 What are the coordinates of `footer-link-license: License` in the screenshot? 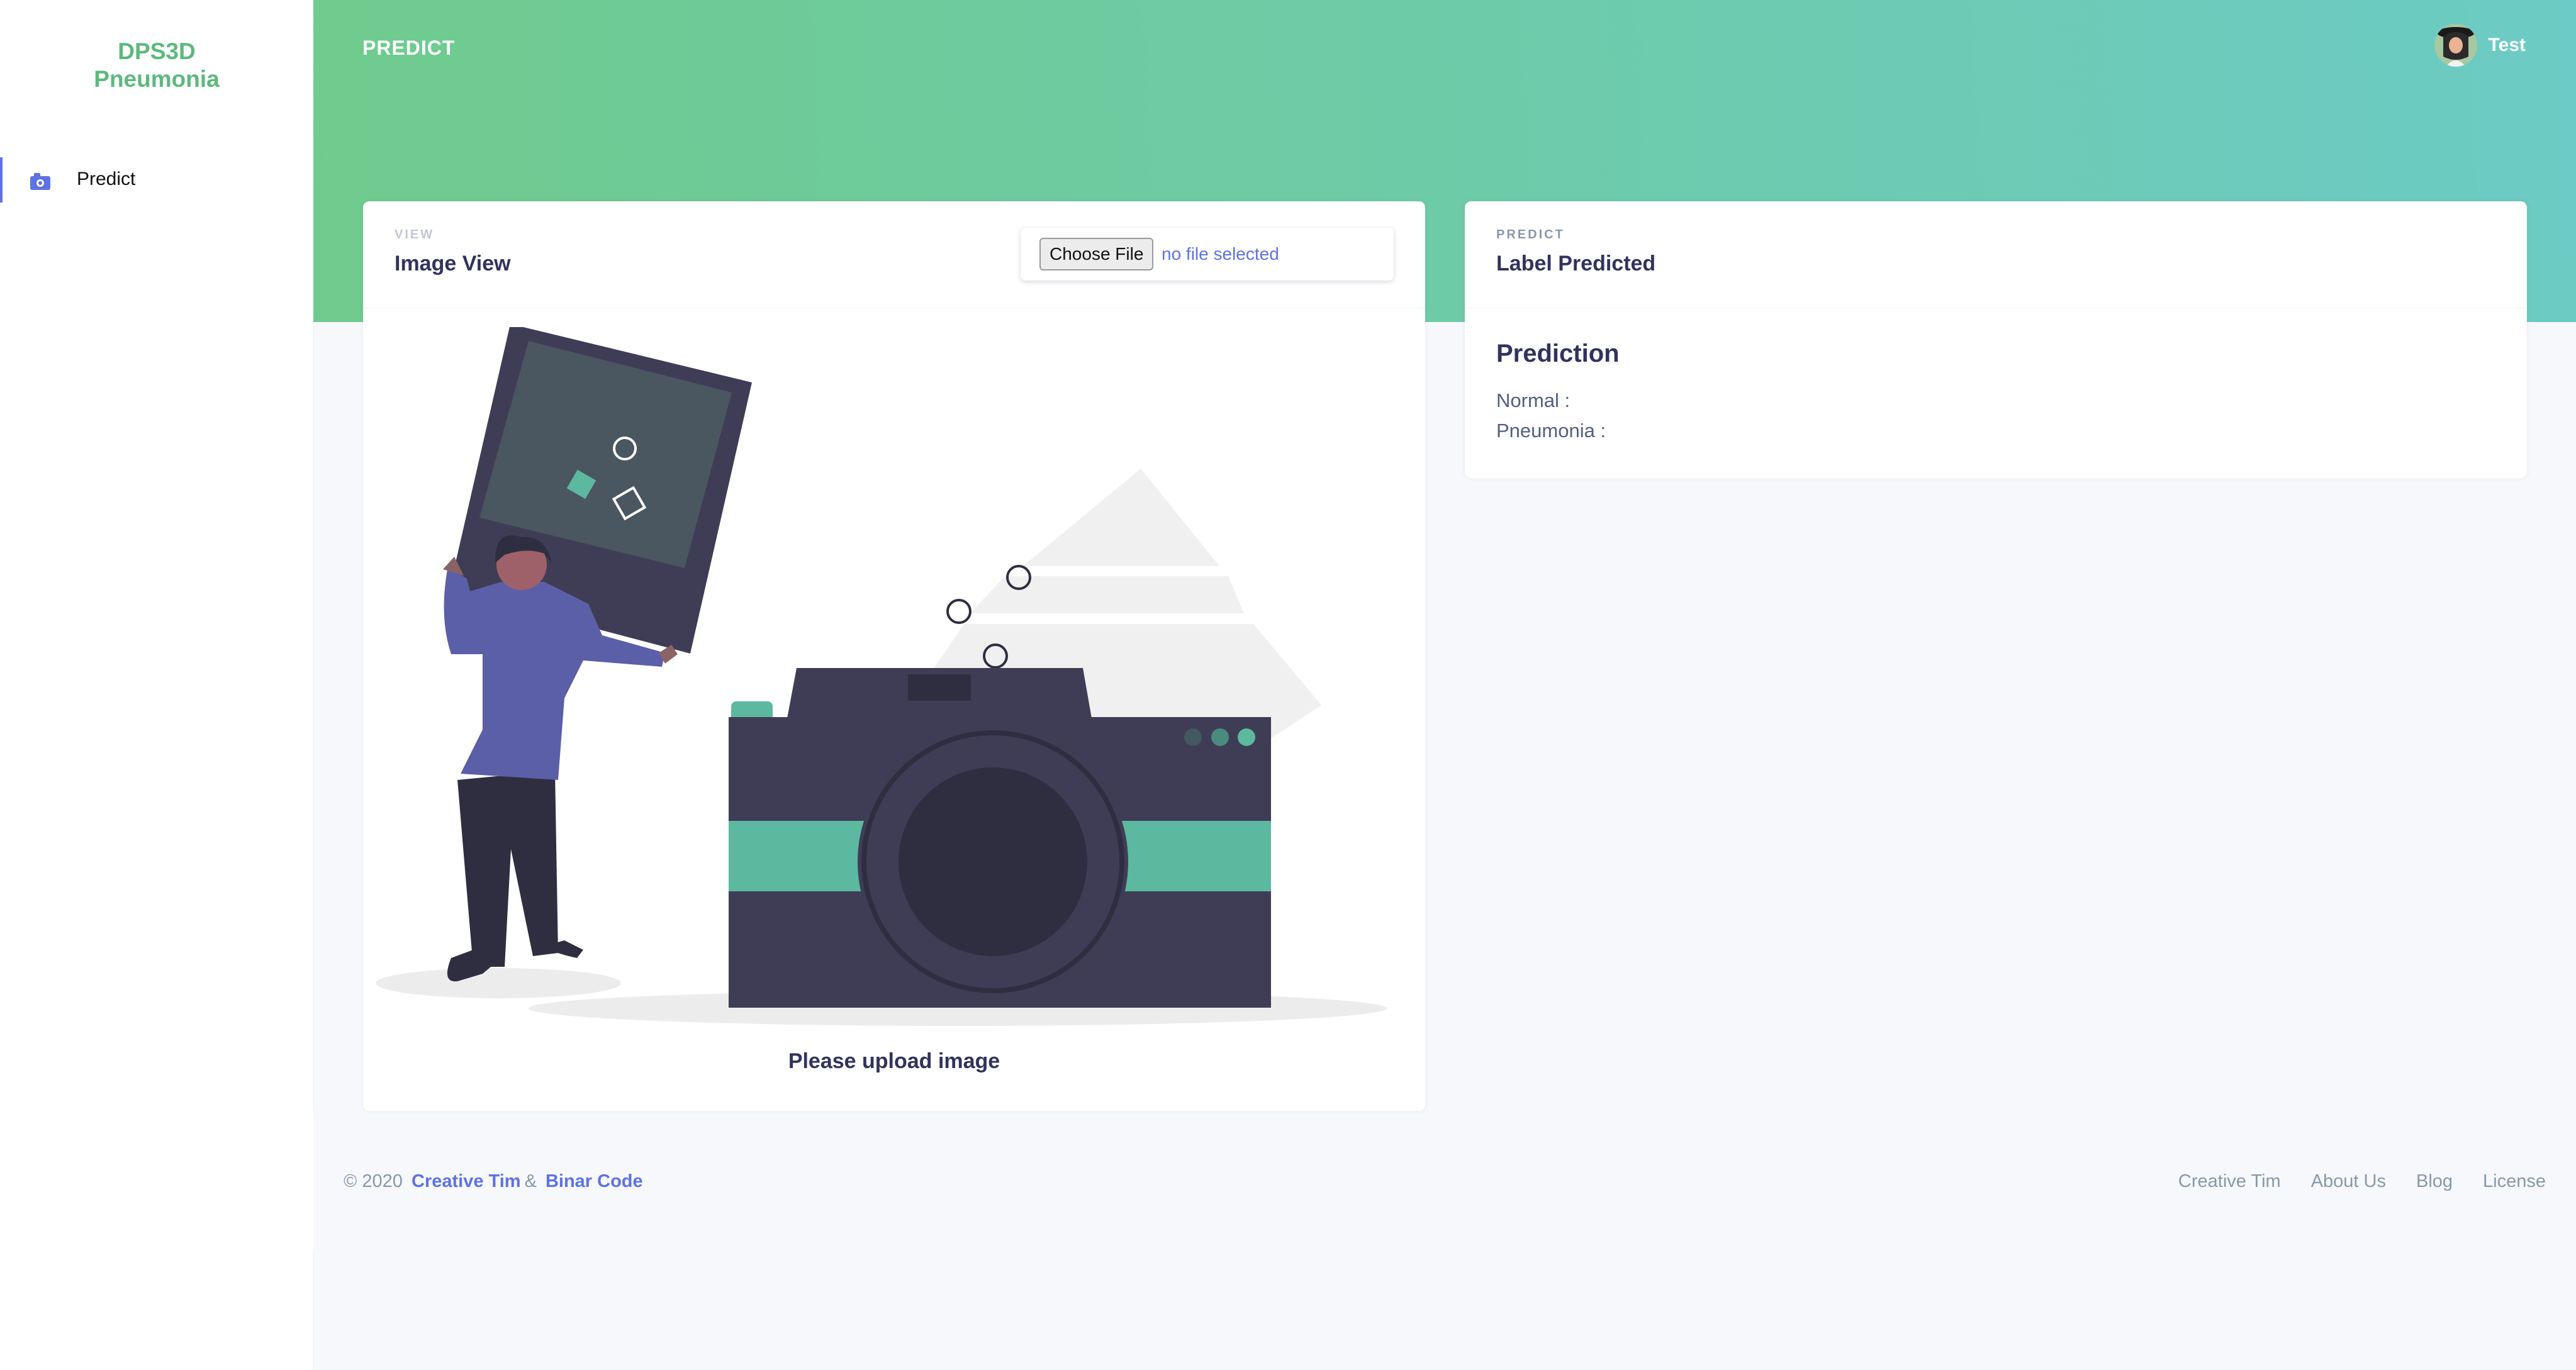 It's located at (2514, 1181).